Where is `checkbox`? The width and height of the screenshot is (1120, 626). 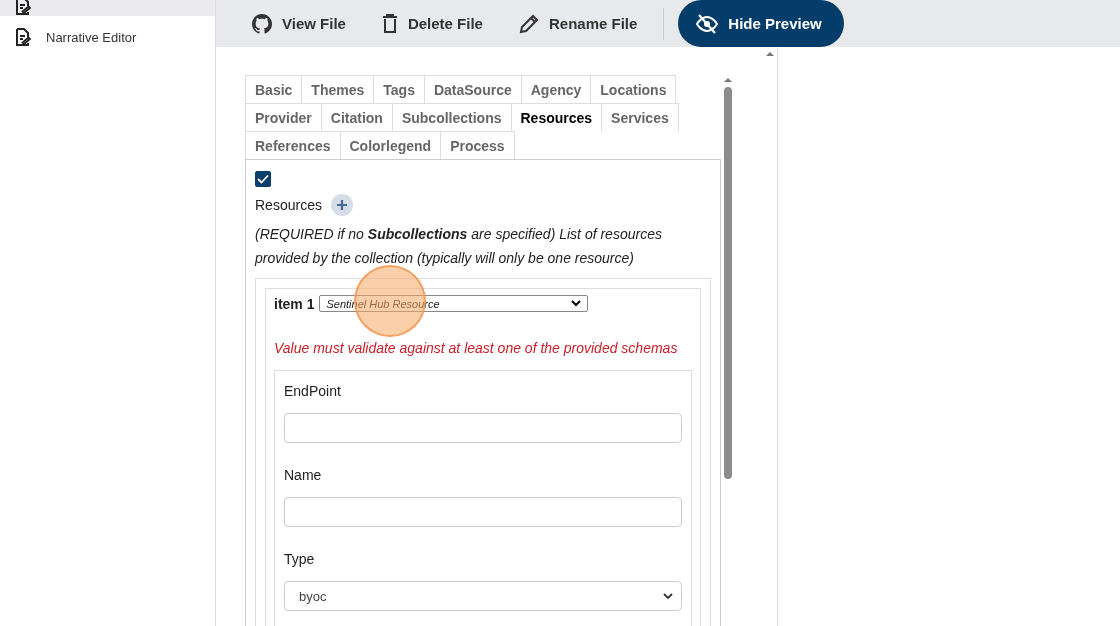 checkbox is located at coordinates (263, 179).